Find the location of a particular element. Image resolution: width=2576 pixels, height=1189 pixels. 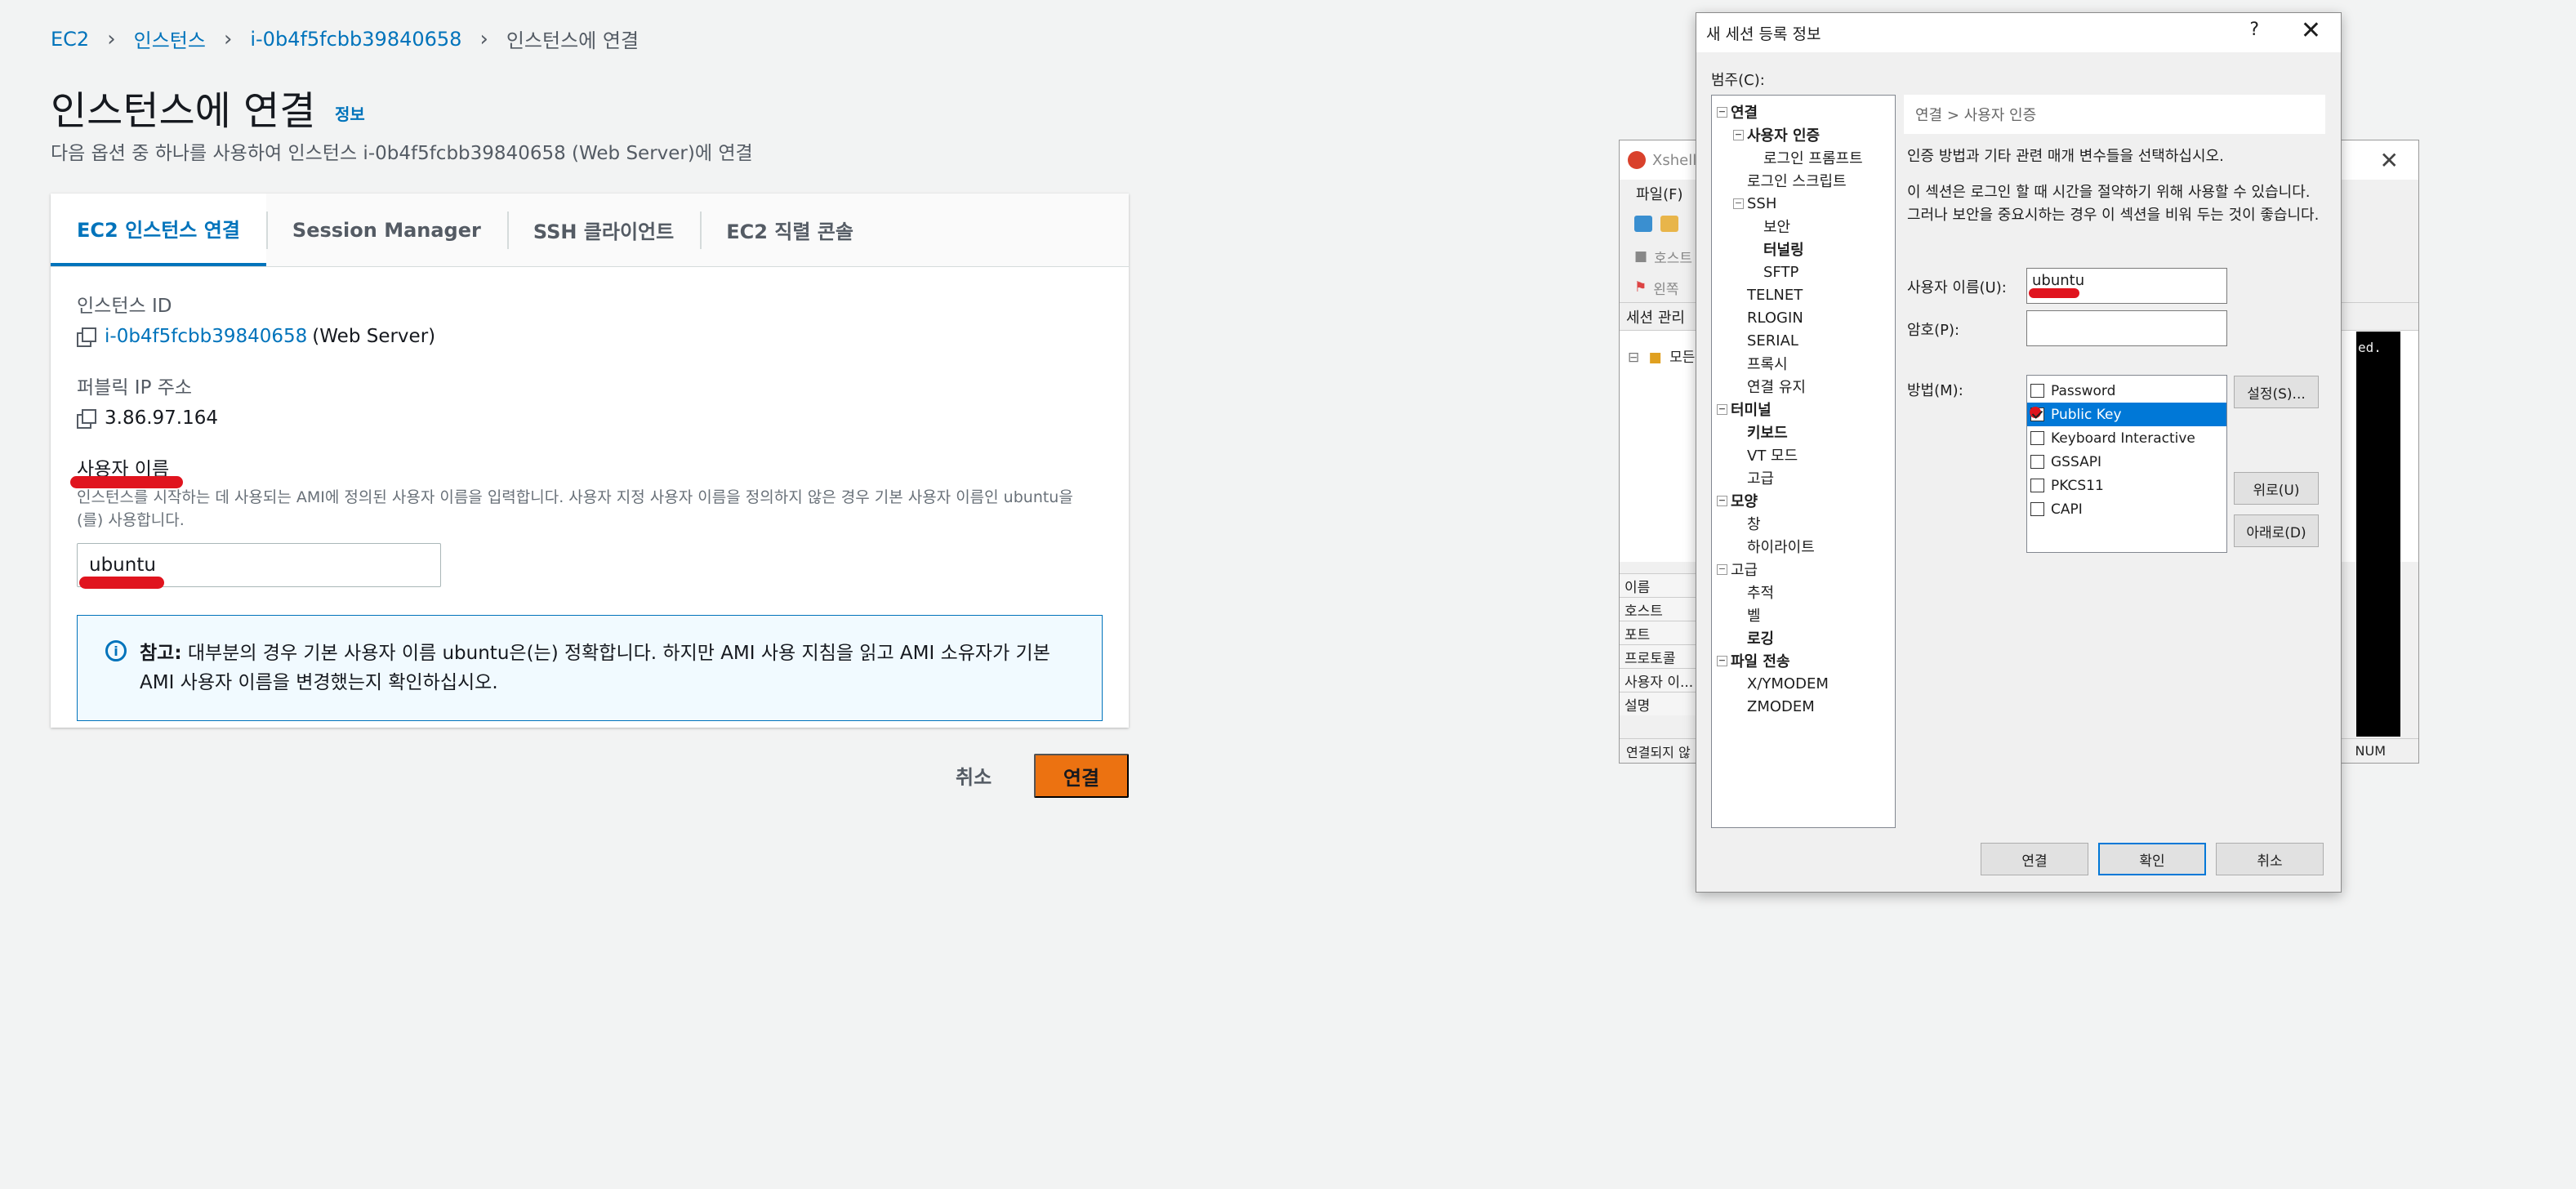

breadcrumb-instance-id: i-0b4f5fcbb39840658 is located at coordinates (355, 39).